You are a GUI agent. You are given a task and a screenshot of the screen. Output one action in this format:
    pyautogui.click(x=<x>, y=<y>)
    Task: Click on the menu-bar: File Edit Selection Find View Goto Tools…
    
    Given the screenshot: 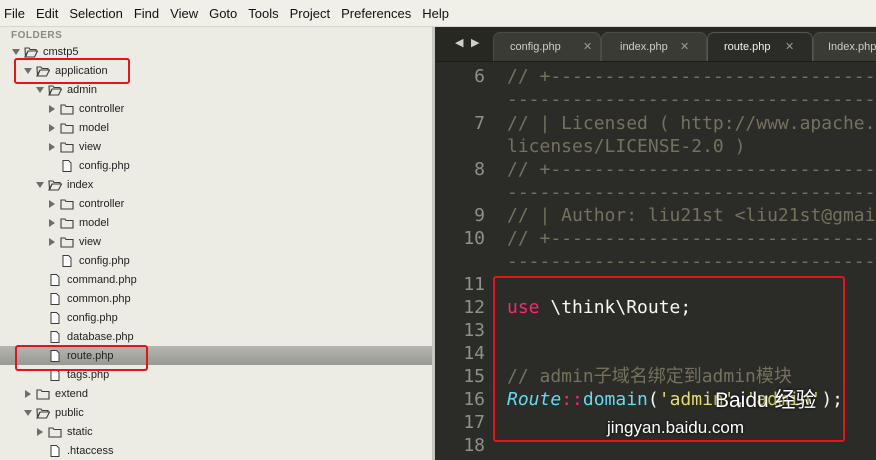 What is the action you would take?
    pyautogui.click(x=438, y=13)
    